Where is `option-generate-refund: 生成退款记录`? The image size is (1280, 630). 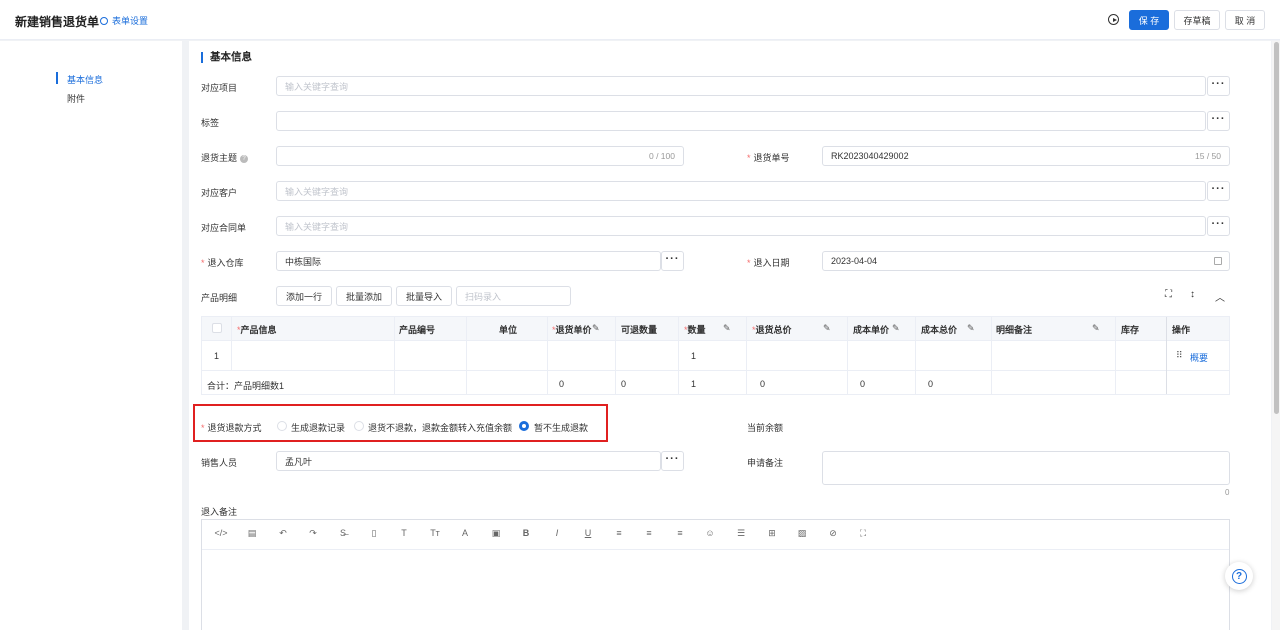 option-generate-refund: 生成退款记录 is located at coordinates (318, 427).